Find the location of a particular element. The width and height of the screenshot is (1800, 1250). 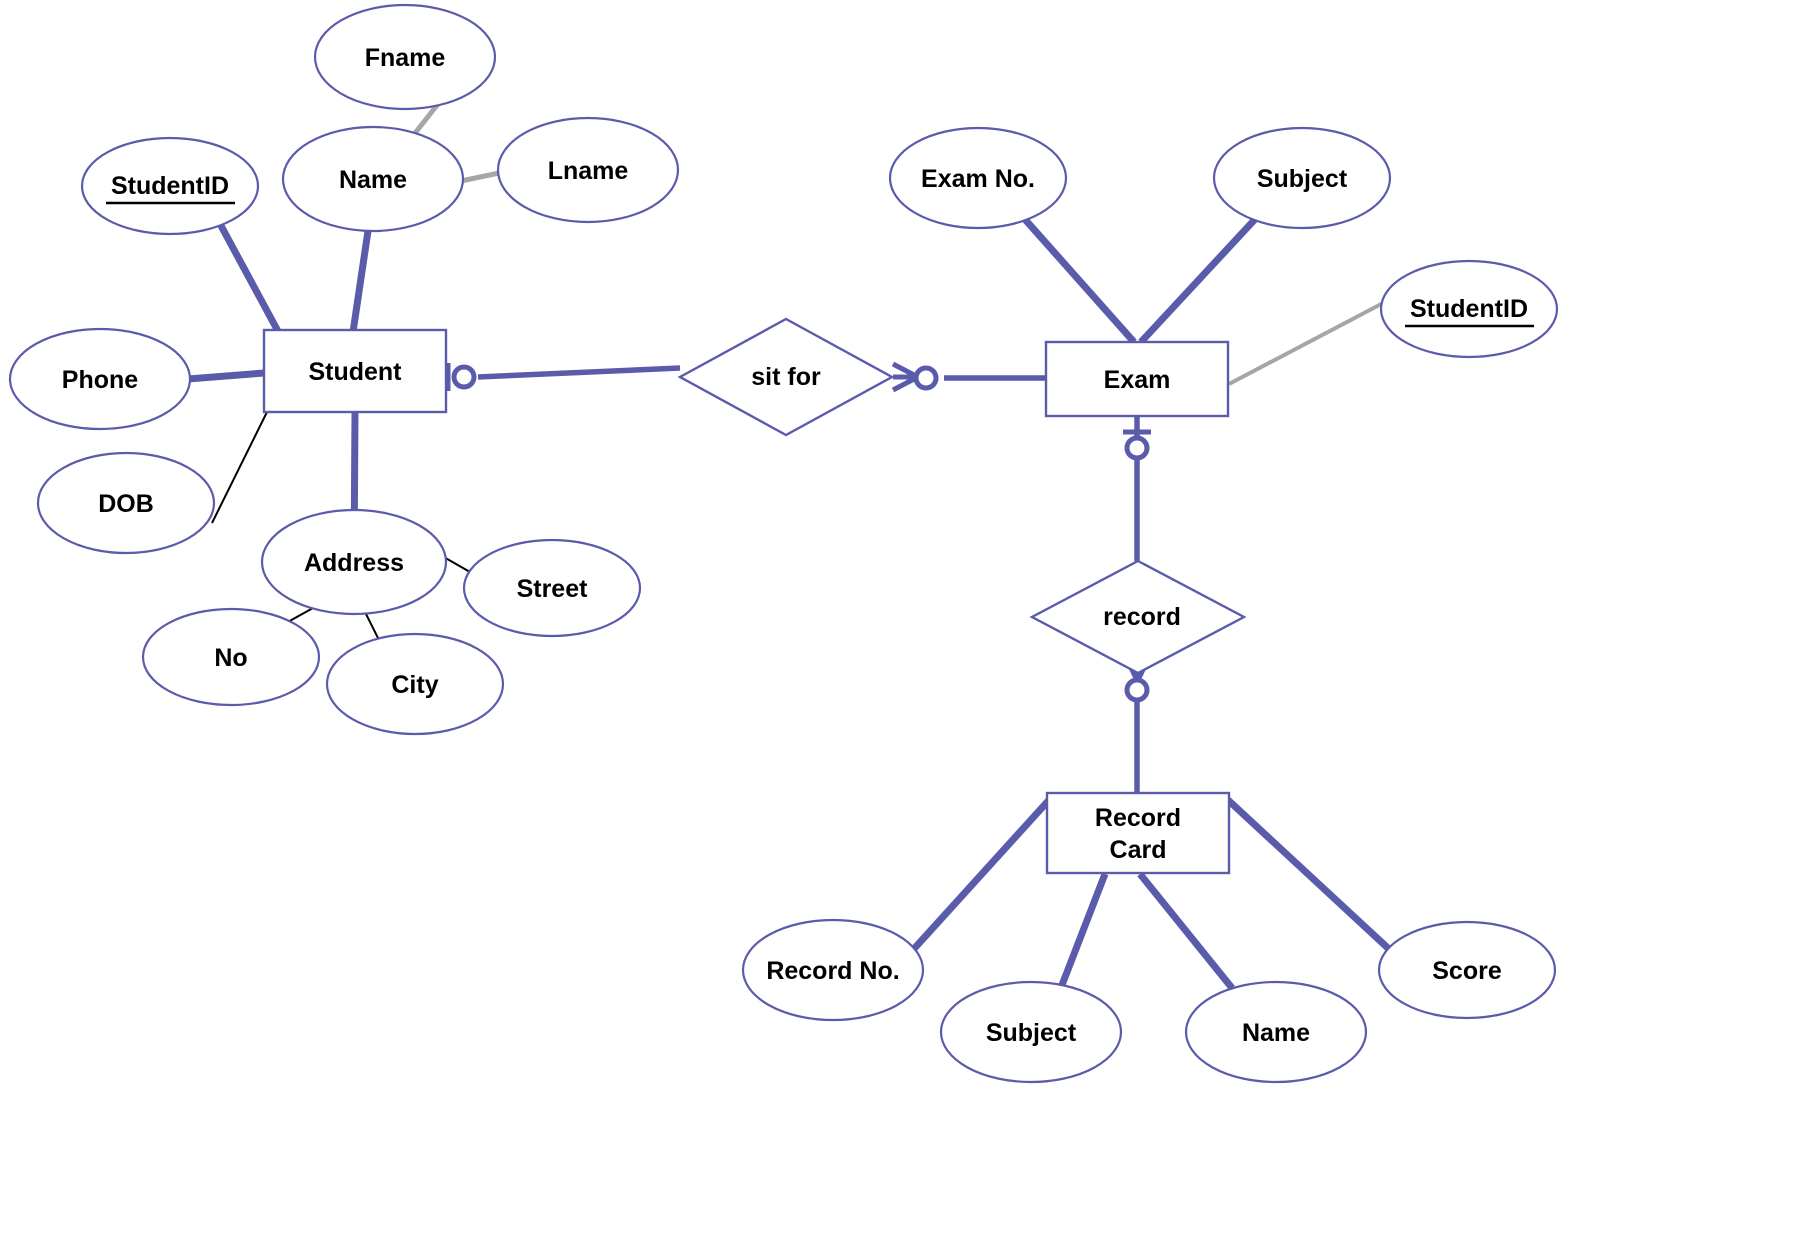

cardinality-student-one-and-only-one is located at coordinates (461, 377).